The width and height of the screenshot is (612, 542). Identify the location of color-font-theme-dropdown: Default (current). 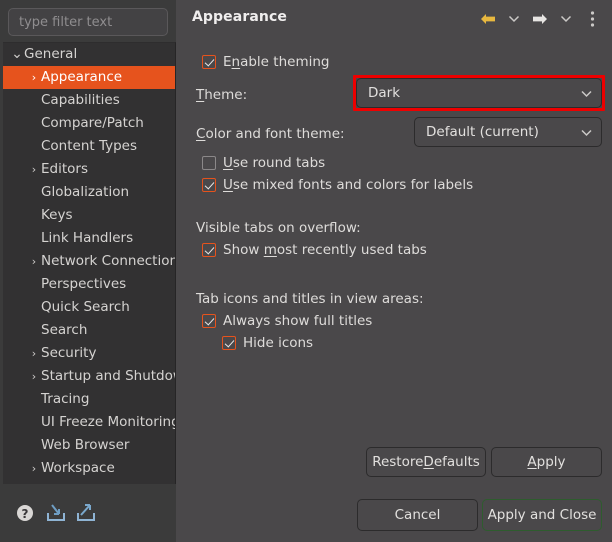
(508, 132).